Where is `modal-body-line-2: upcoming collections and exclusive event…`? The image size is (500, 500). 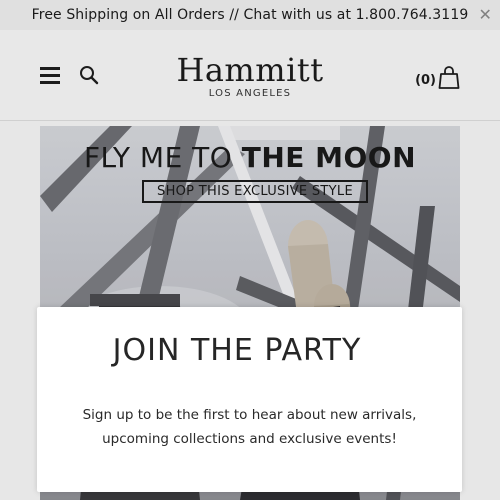 modal-body-line-2: upcoming collections and exclusive event… is located at coordinates (249, 439).